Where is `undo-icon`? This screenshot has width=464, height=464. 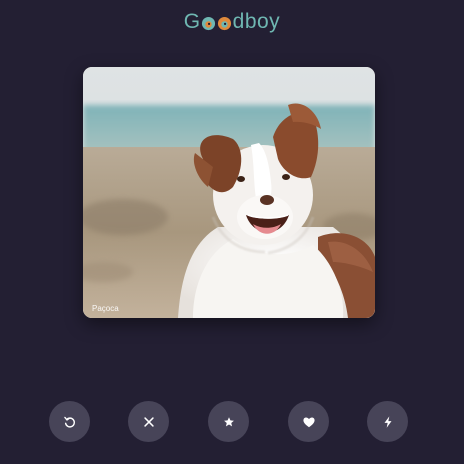
undo-icon is located at coordinates (69, 422).